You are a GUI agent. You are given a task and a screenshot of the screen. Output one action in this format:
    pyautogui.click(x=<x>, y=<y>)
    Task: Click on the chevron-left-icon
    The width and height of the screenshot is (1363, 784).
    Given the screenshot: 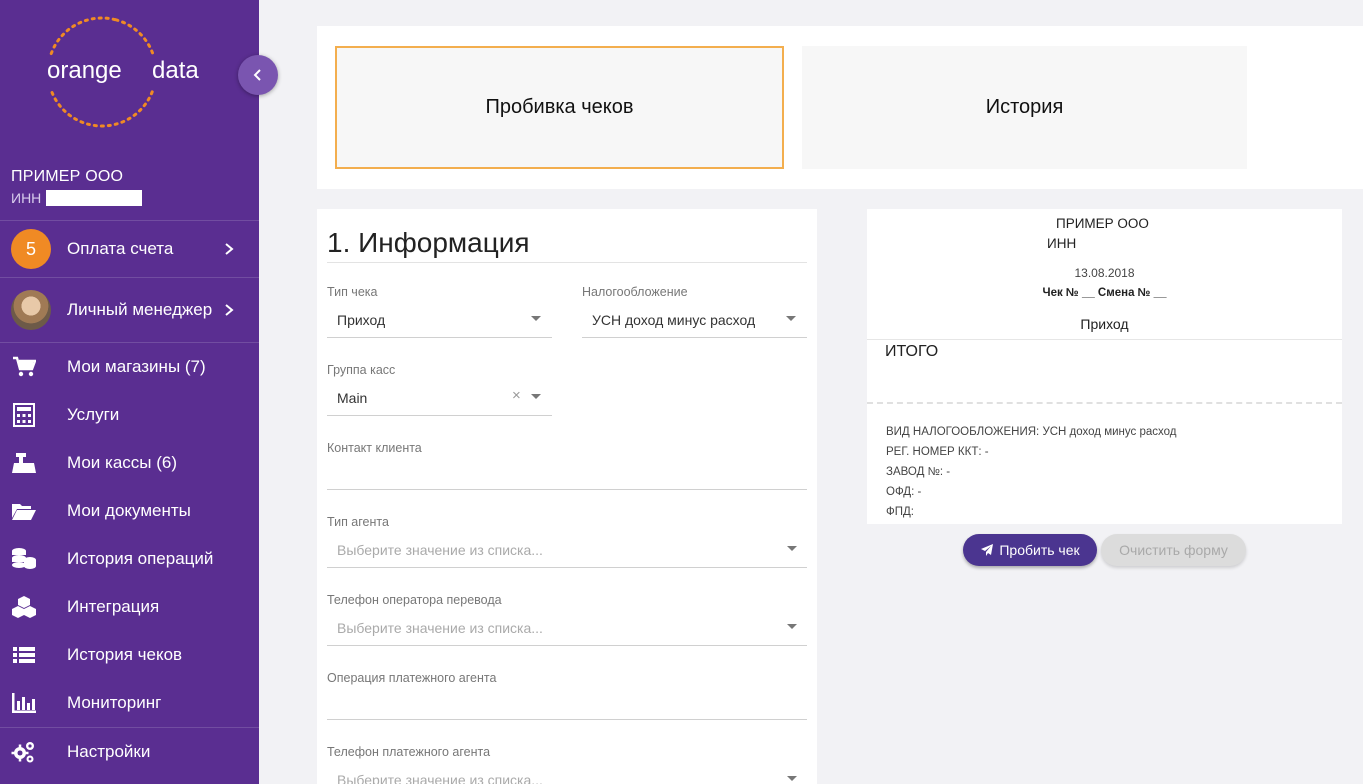 What is the action you would take?
    pyautogui.click(x=257, y=75)
    